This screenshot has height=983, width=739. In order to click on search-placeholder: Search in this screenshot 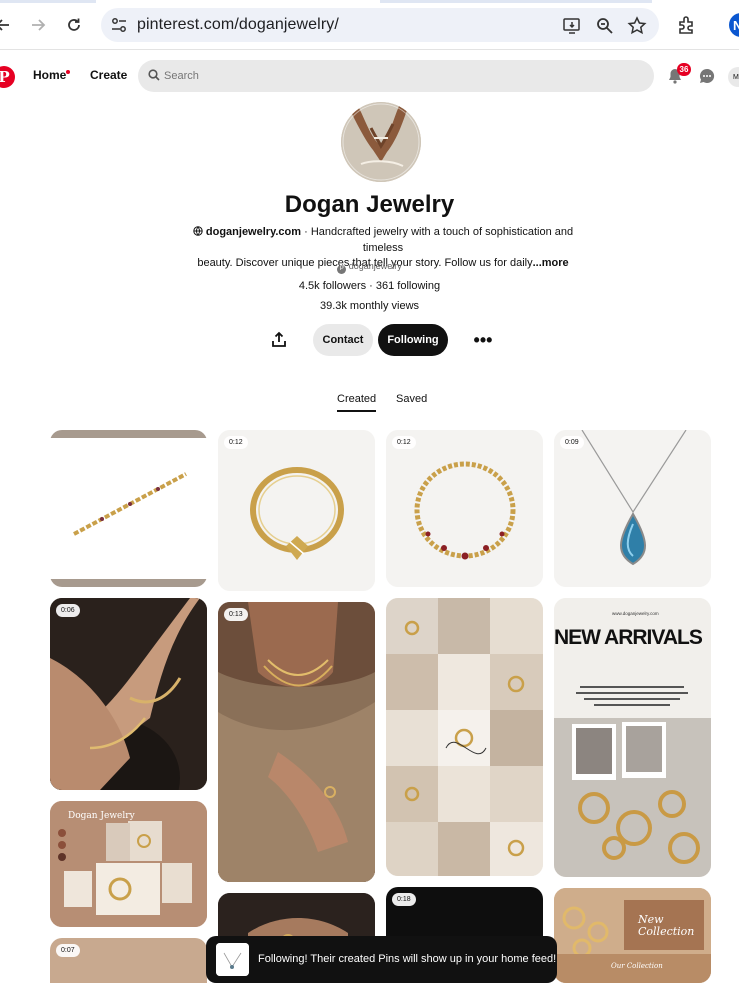, I will do `click(181, 76)`.